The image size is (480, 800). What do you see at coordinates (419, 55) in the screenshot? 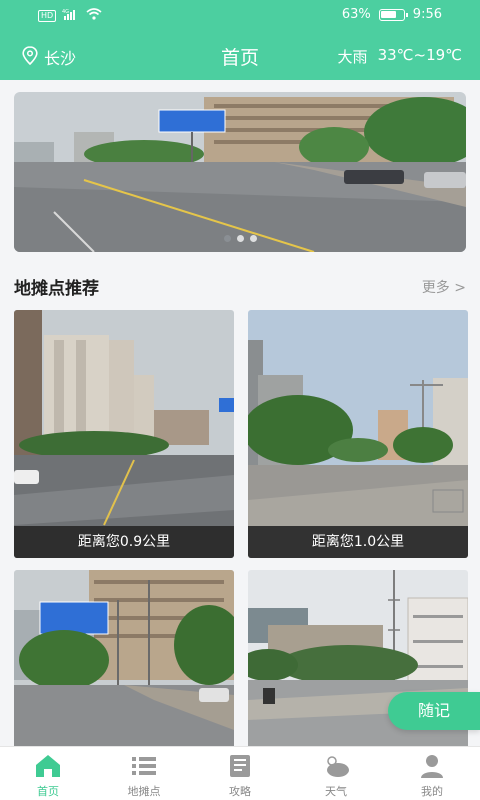
I see `temperature-range: 33℃~19℃` at bounding box center [419, 55].